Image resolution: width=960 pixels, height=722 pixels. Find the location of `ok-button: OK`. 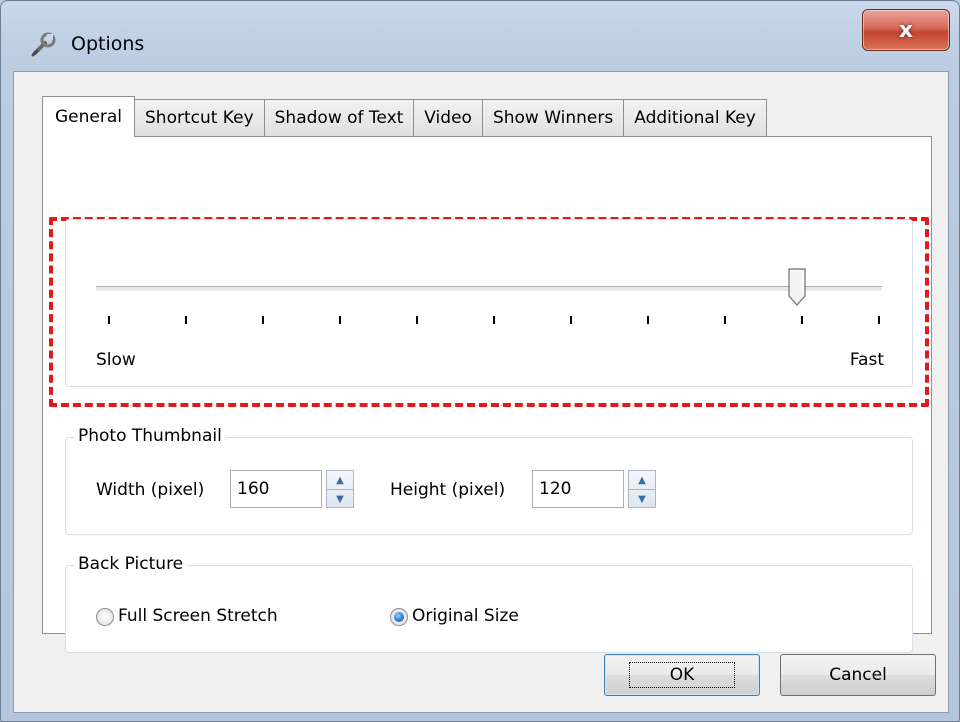

ok-button: OK is located at coordinates (682, 675).